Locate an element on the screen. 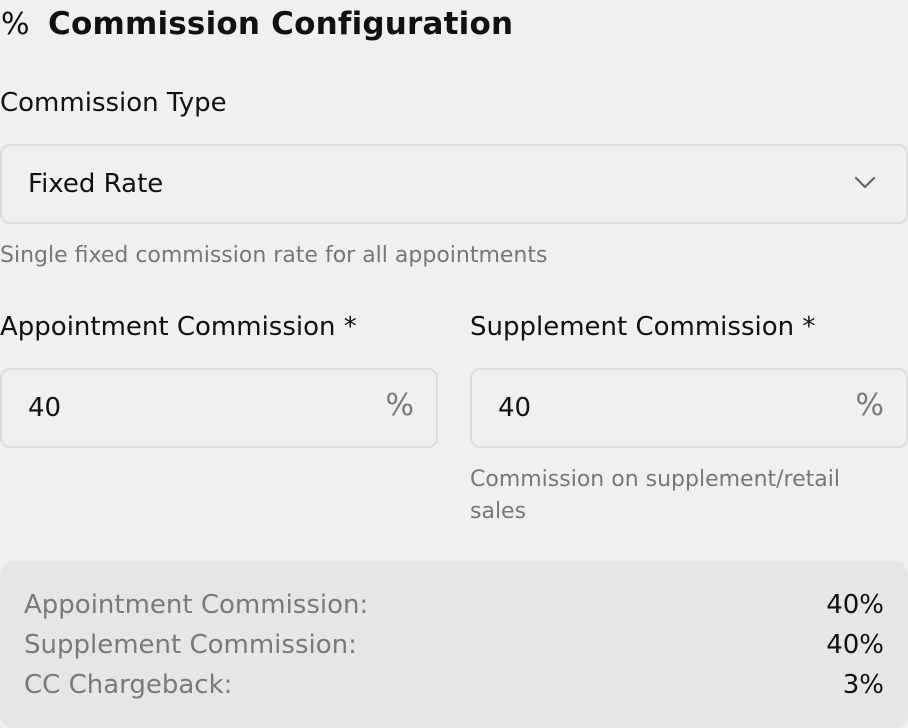  appointment-commission-label: Appointment Commission * is located at coordinates (178, 327).